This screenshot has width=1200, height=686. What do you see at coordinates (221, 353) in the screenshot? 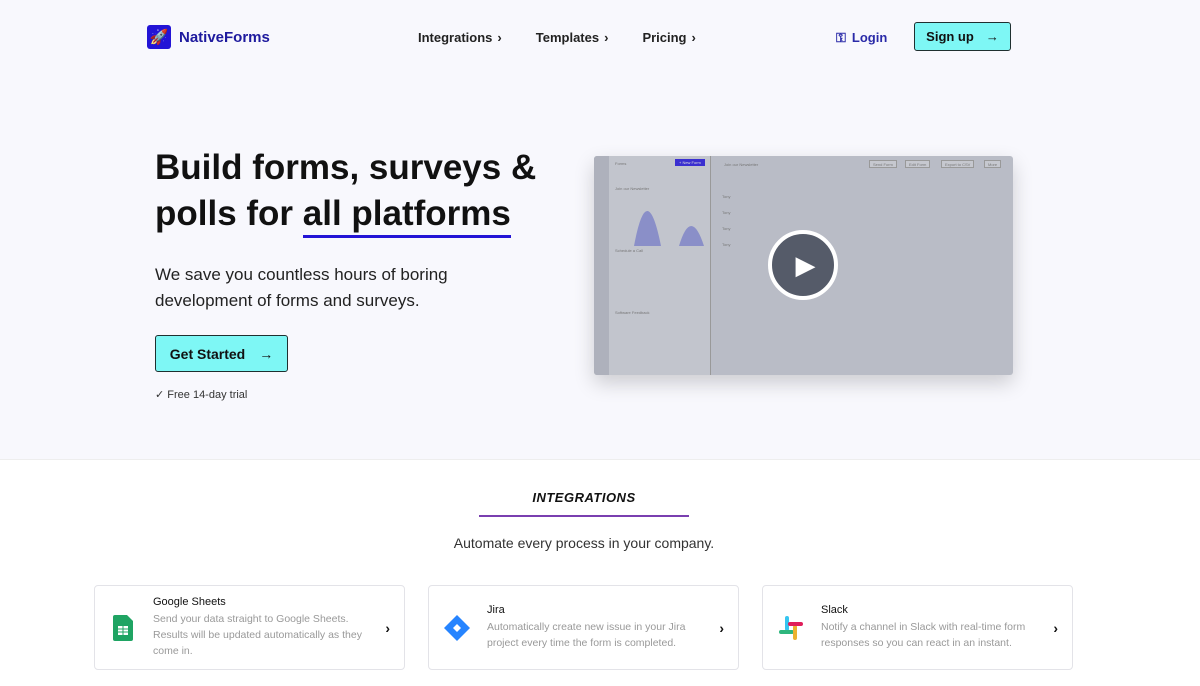
I see `get-started-button: Get Started →` at bounding box center [221, 353].